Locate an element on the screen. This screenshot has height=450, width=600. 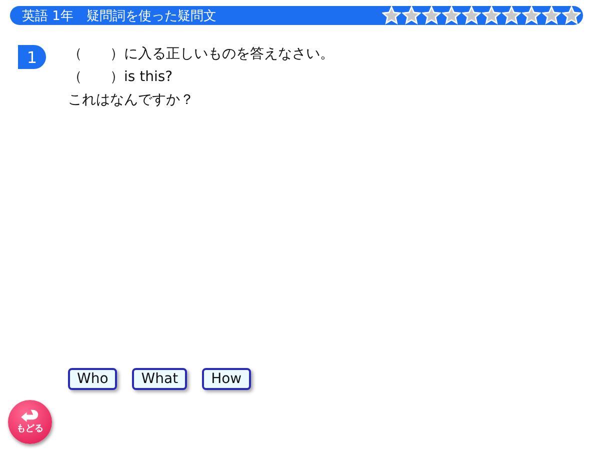
answer-button: What is located at coordinates (160, 379).